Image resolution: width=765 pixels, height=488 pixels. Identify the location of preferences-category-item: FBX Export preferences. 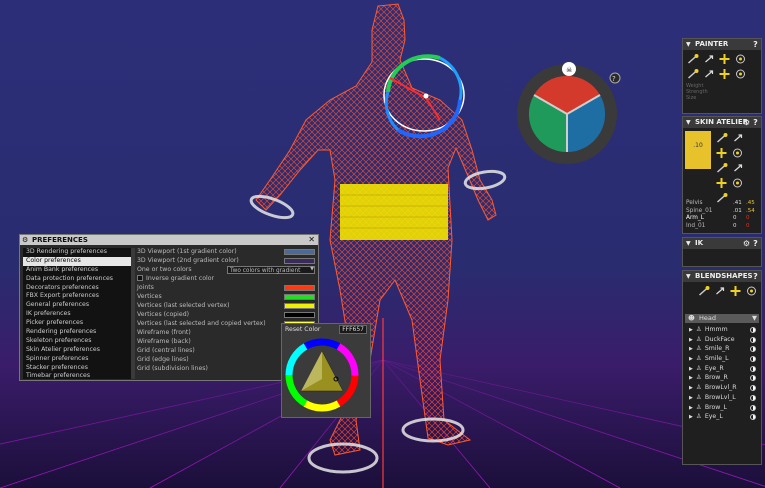
(77, 296).